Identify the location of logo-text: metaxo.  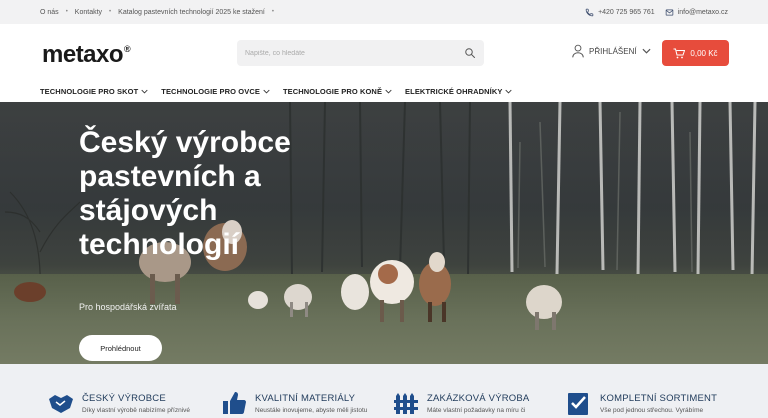
(83, 54).